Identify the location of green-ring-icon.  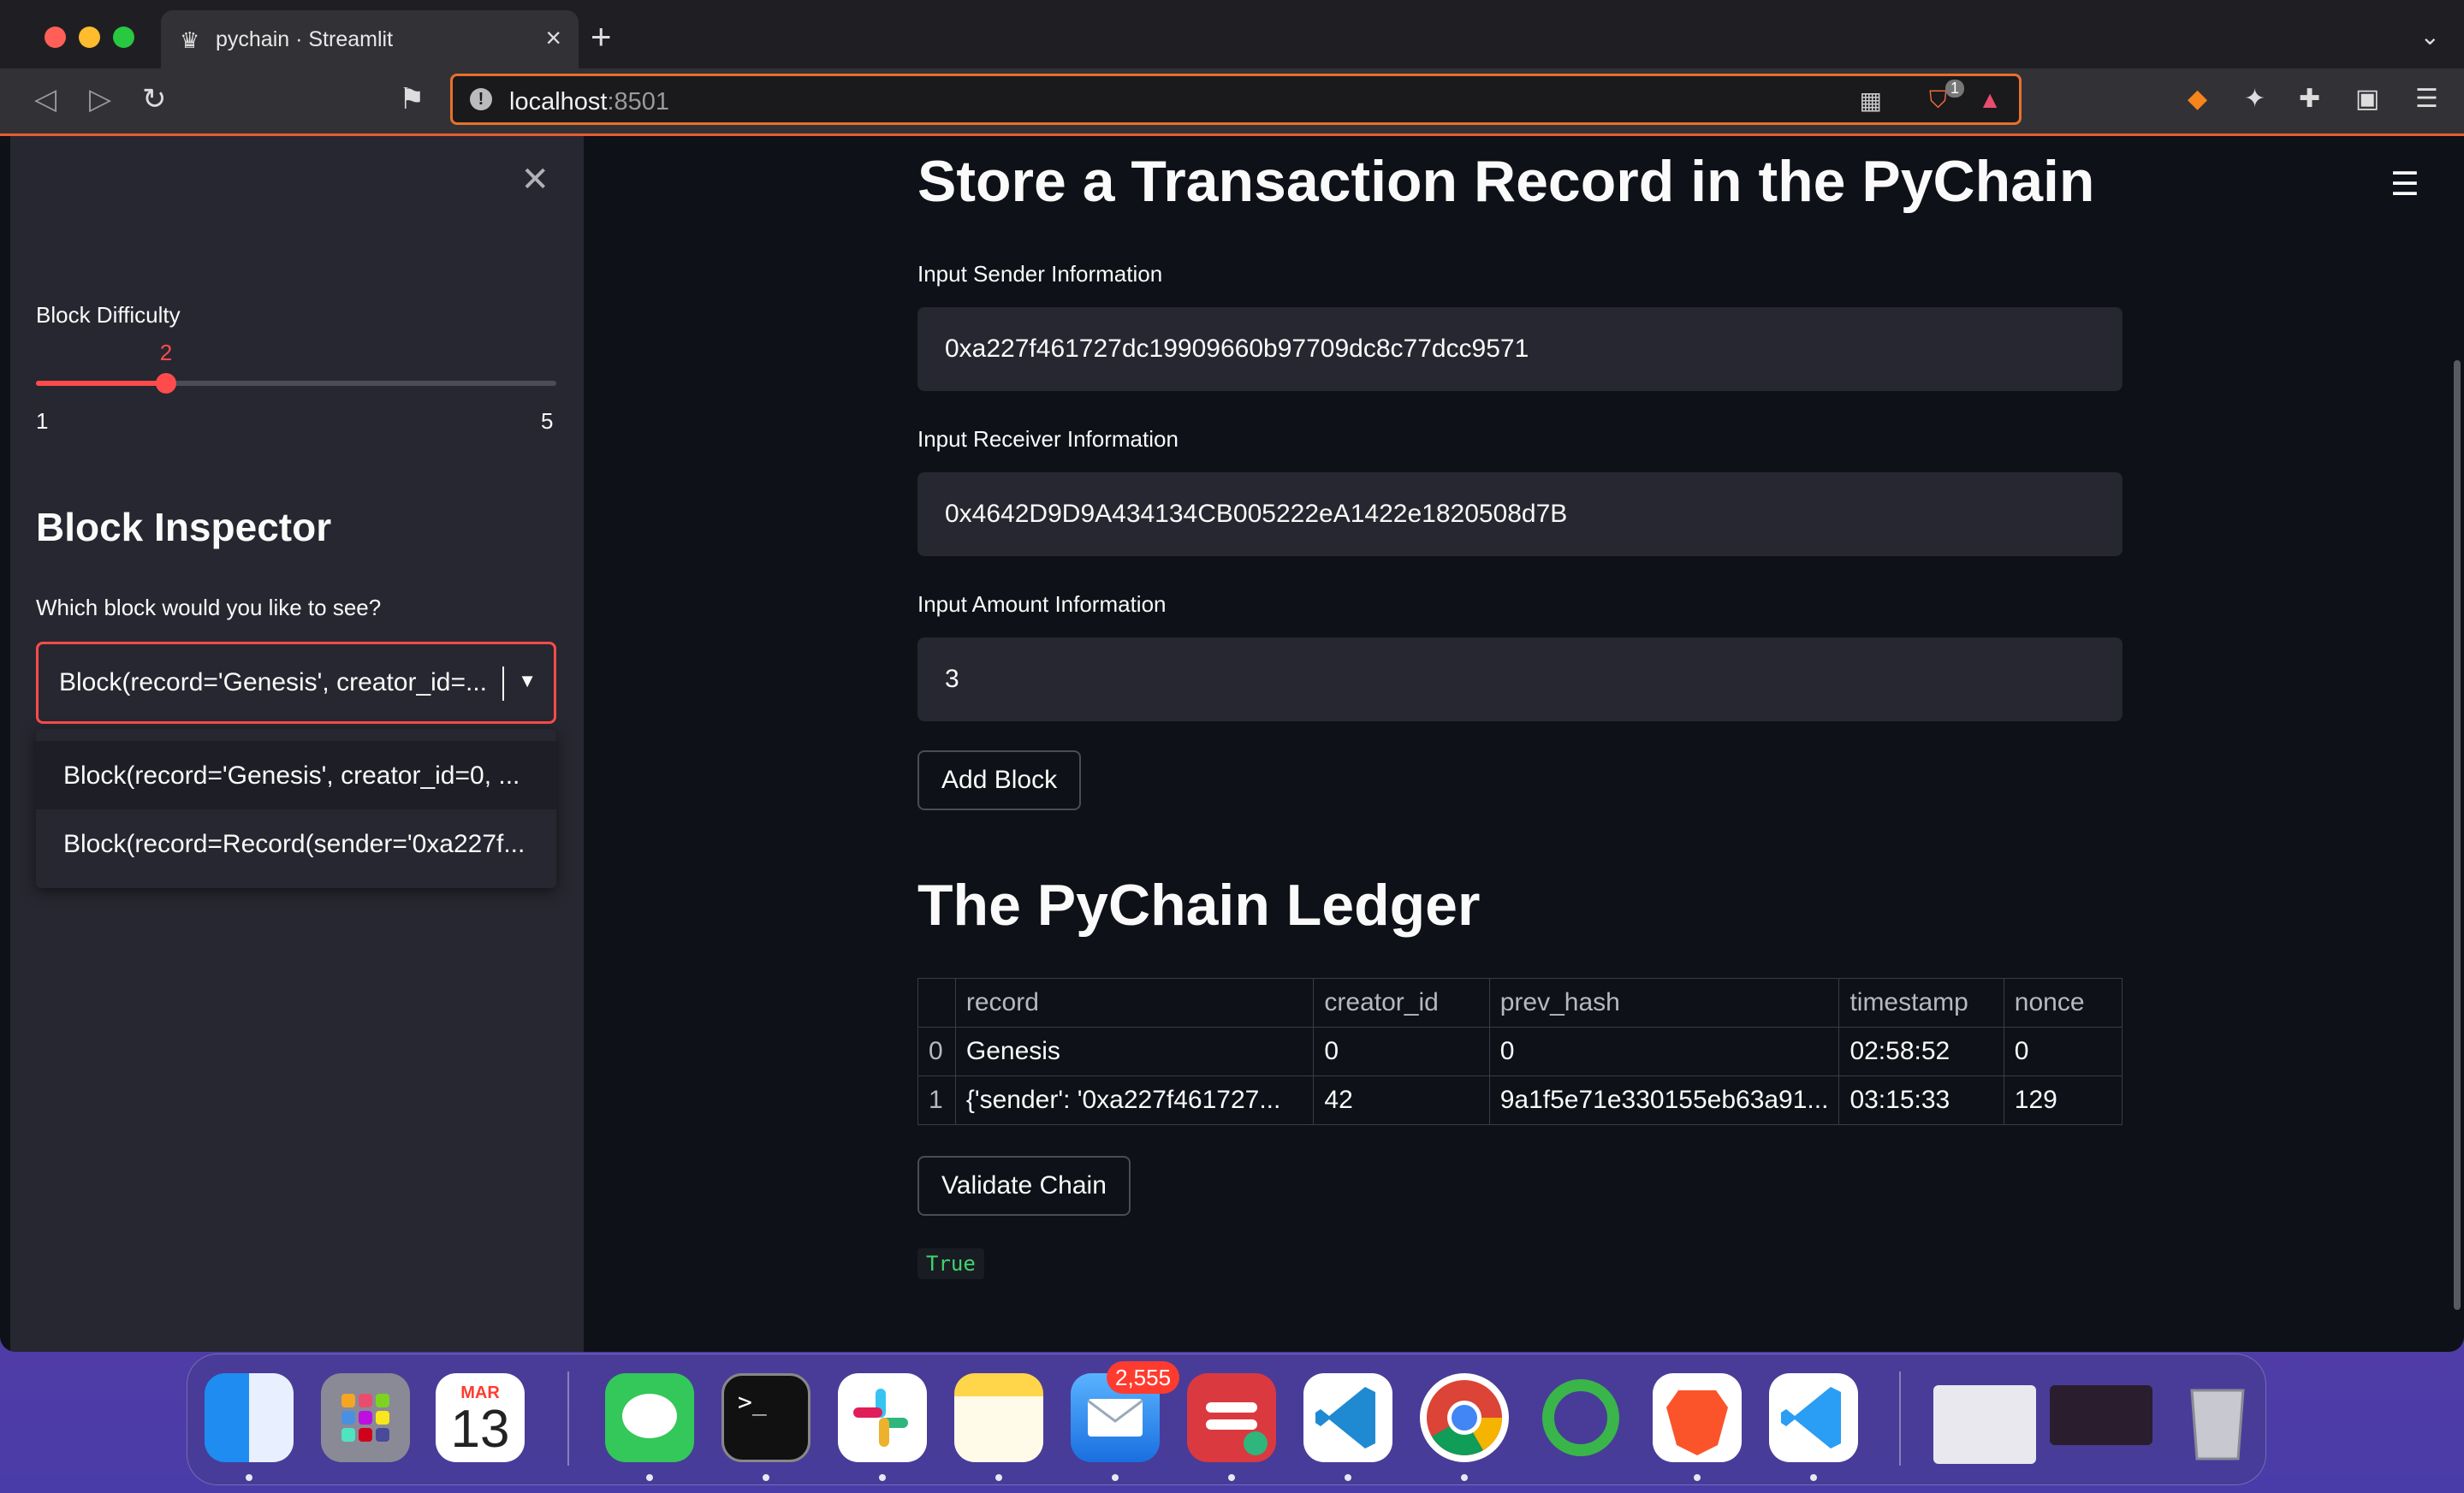
(1580, 1417).